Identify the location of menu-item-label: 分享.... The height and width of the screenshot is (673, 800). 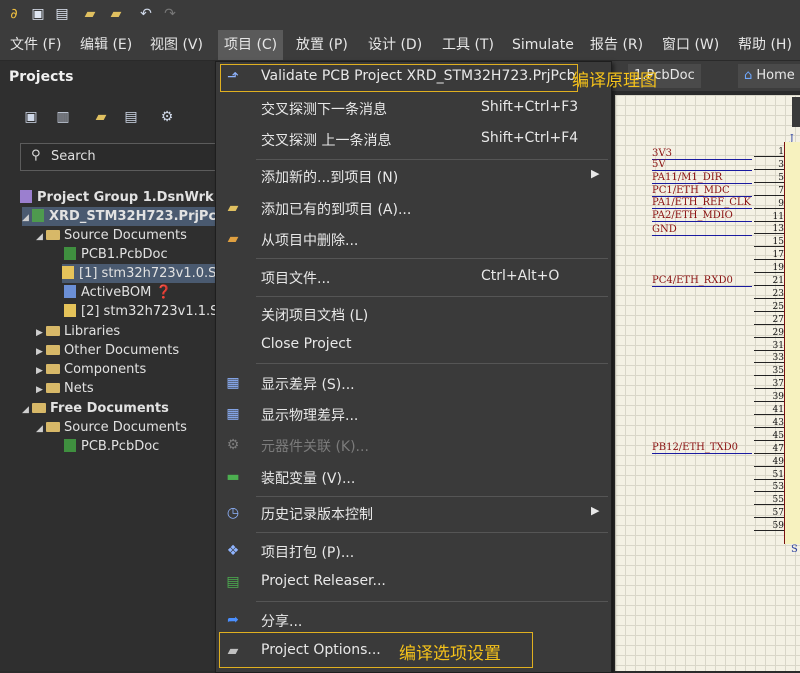
(282, 622).